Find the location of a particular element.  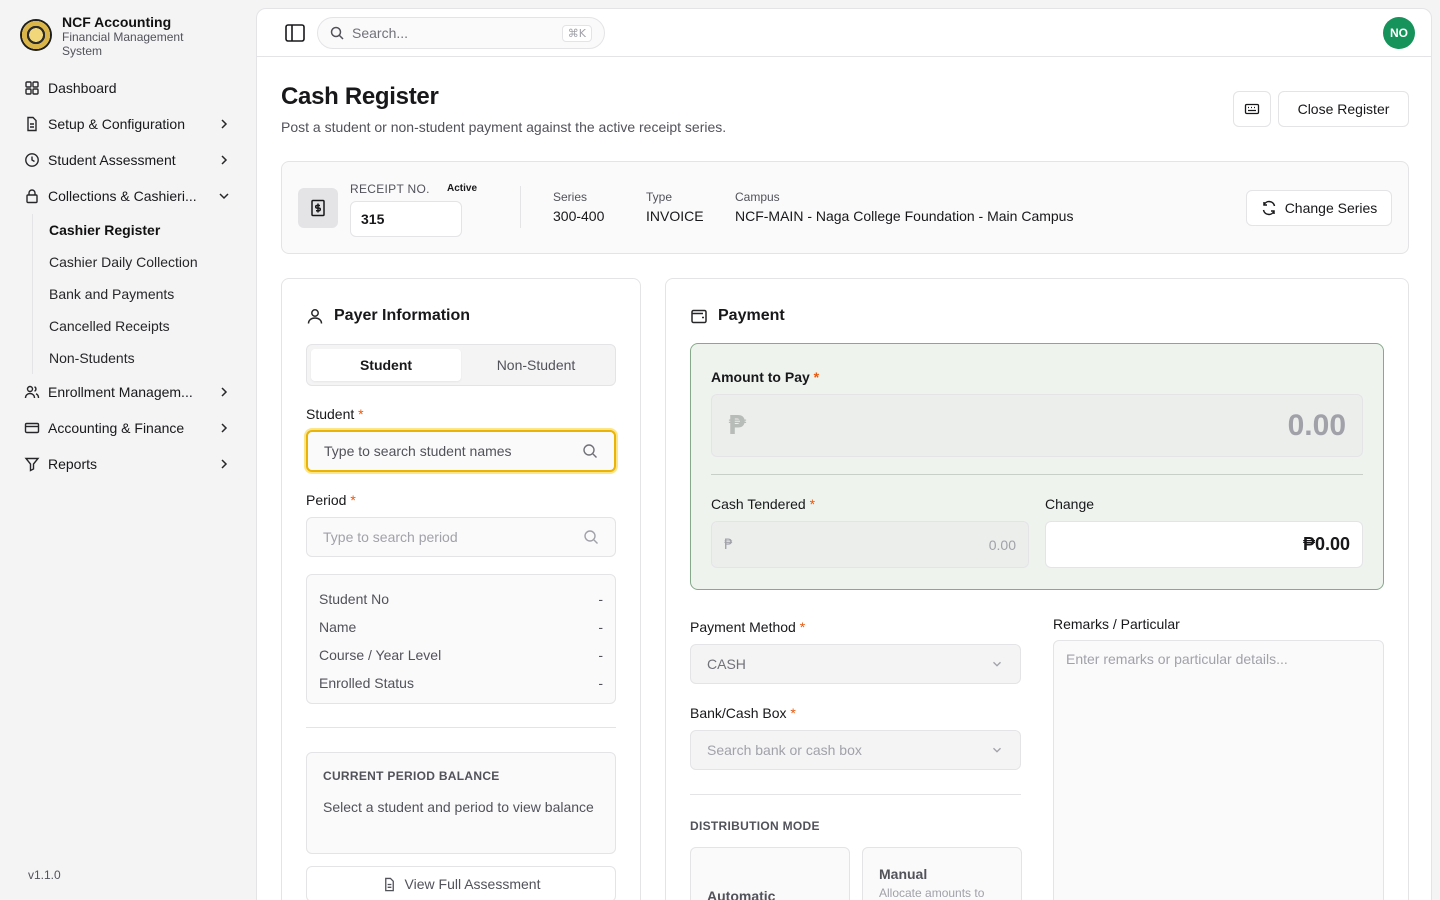

mode-title: Automatic is located at coordinates (741, 894).